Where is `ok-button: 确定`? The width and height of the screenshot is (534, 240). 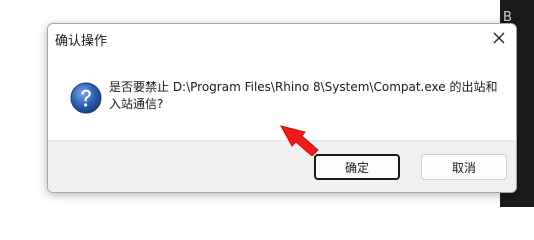
ok-button: 确定 is located at coordinates (357, 167).